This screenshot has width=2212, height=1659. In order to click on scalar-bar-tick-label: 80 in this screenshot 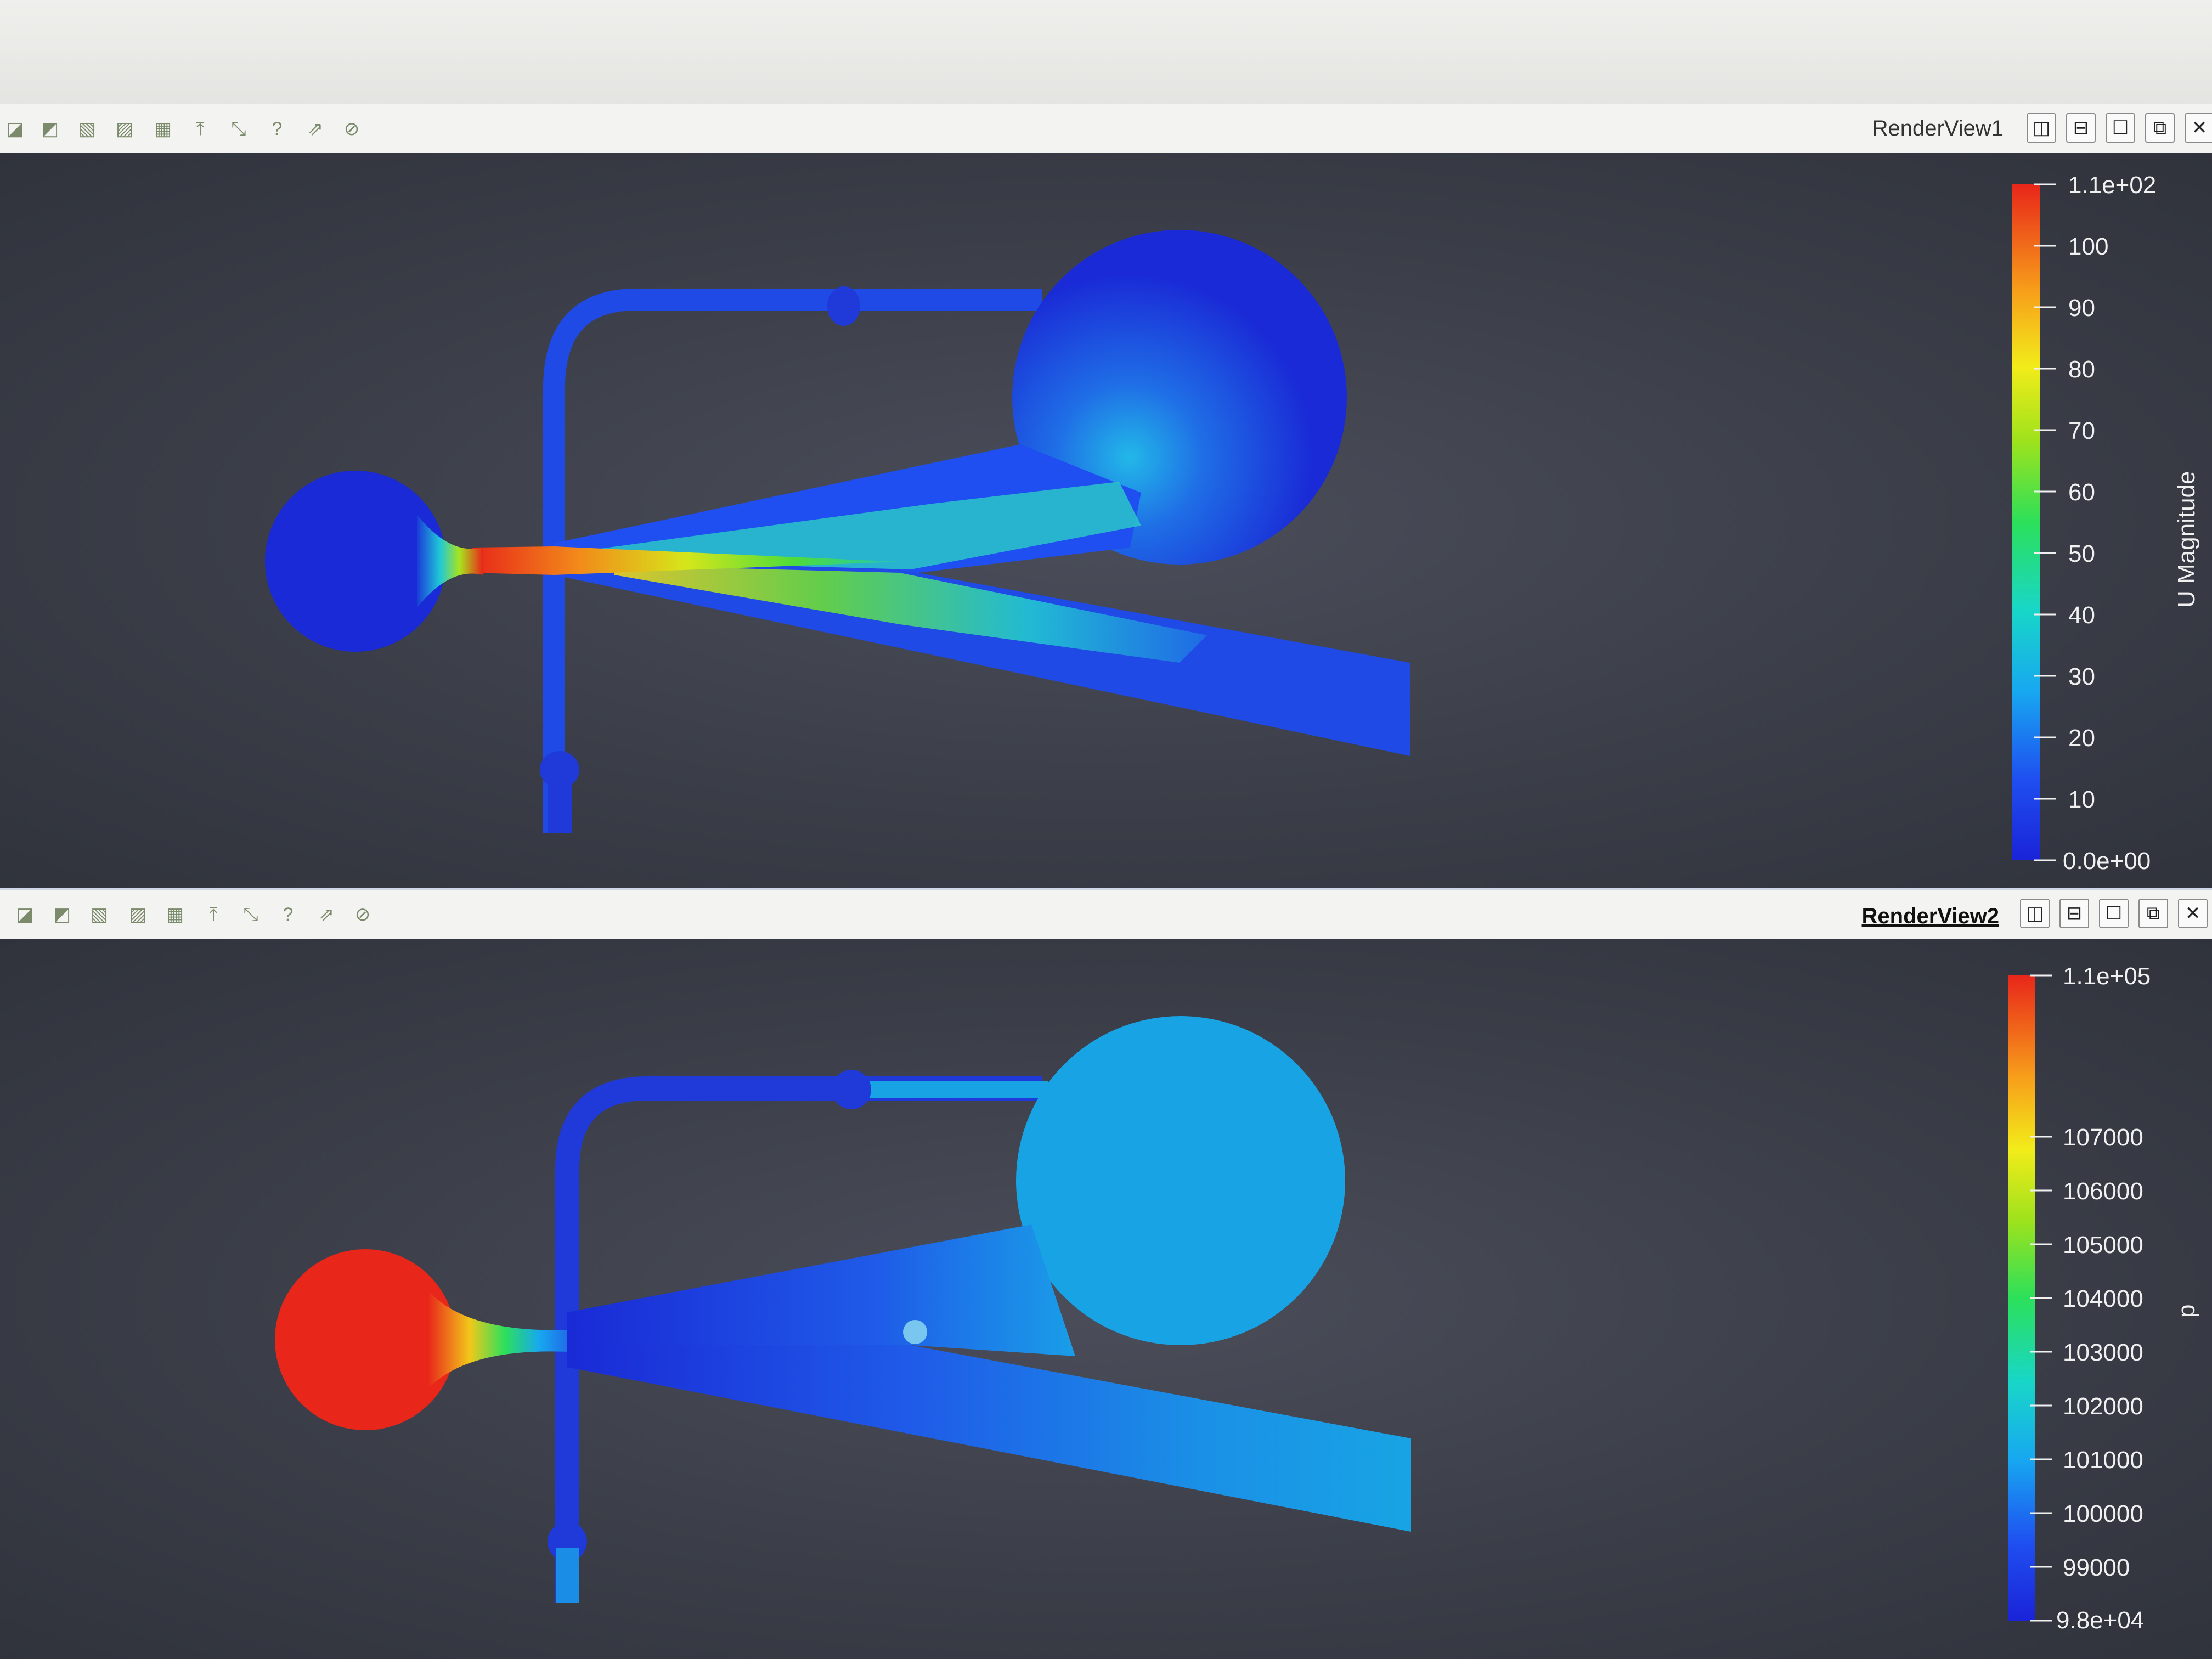, I will do `click(2081, 369)`.